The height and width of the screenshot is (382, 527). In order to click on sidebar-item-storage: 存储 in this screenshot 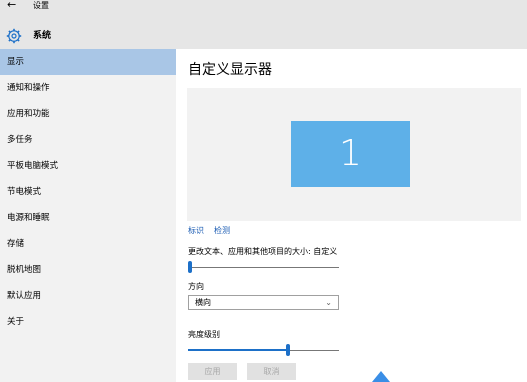, I will do `click(88, 244)`.